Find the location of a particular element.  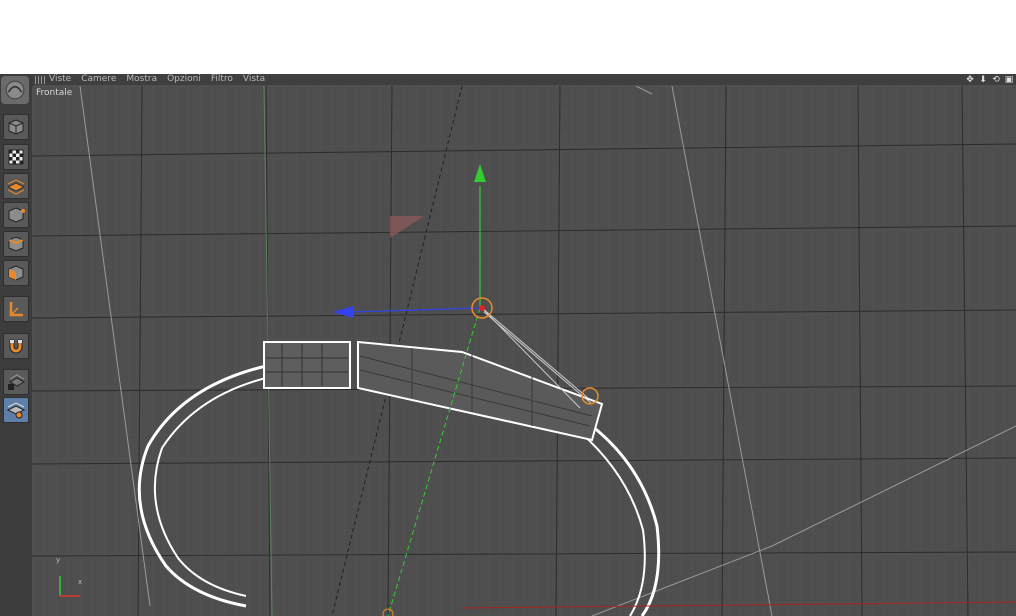

move-view-icon: ✥ is located at coordinates (970, 80).